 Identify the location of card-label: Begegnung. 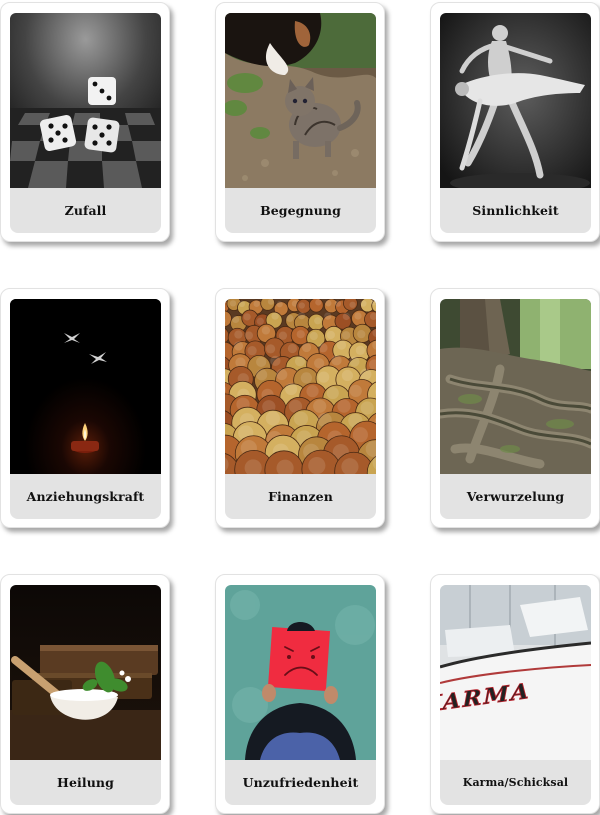
(300, 210).